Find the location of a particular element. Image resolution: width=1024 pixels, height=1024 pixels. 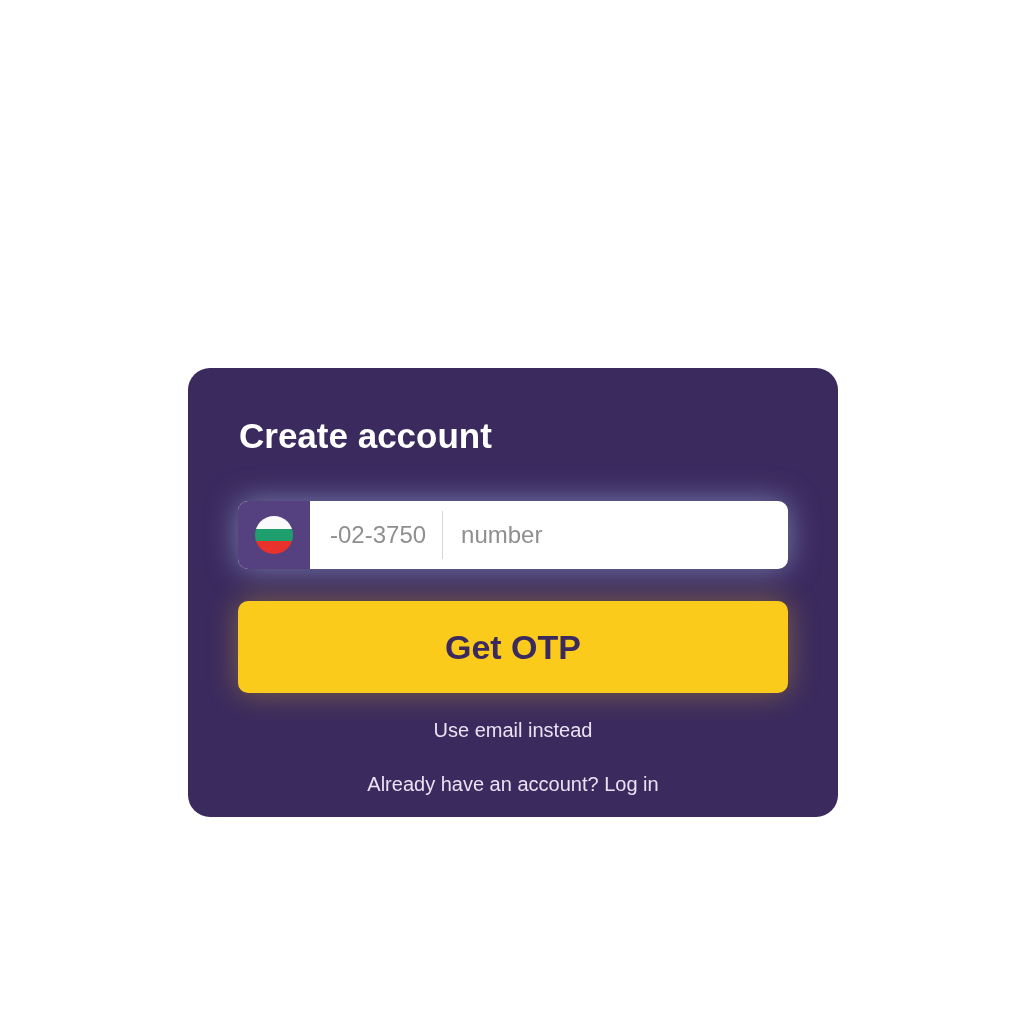

use-email-link: Use email instead is located at coordinates (513, 730).